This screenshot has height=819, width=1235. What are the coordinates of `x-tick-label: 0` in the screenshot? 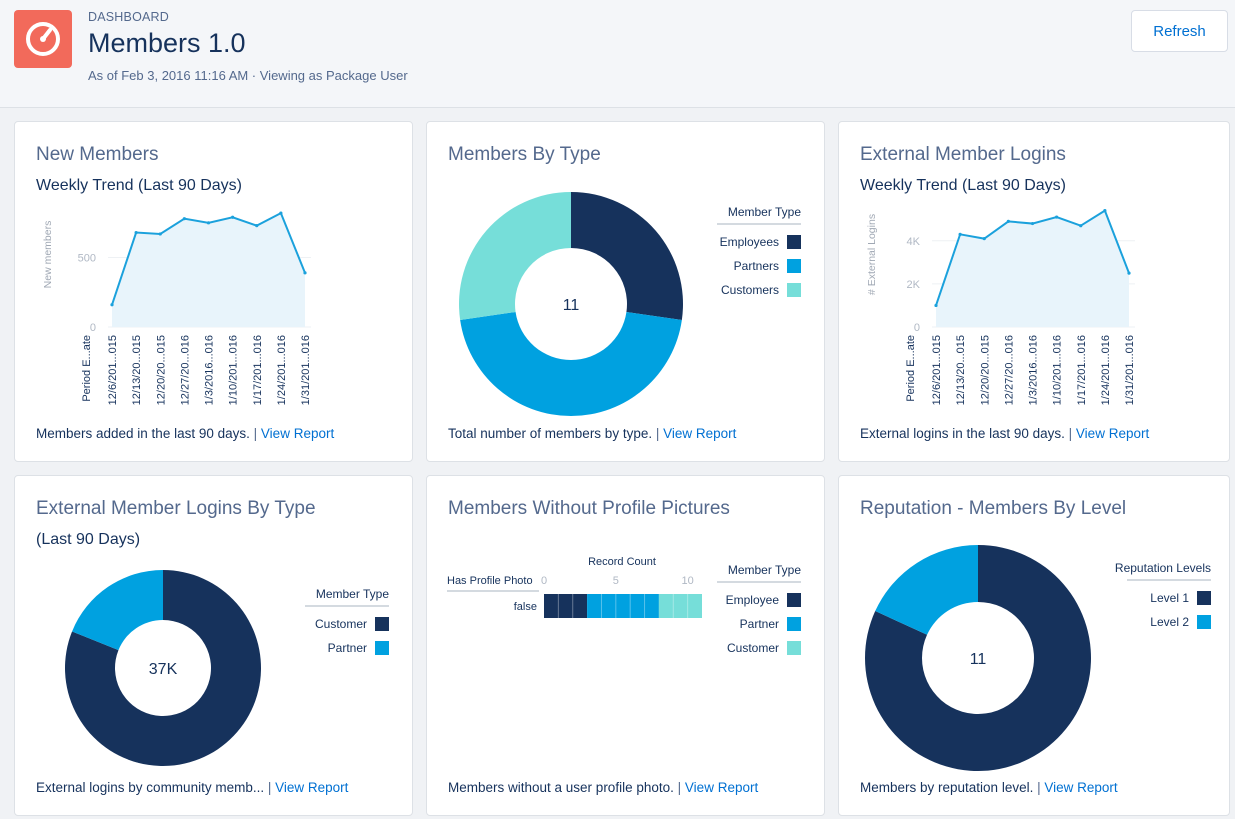 It's located at (544, 581).